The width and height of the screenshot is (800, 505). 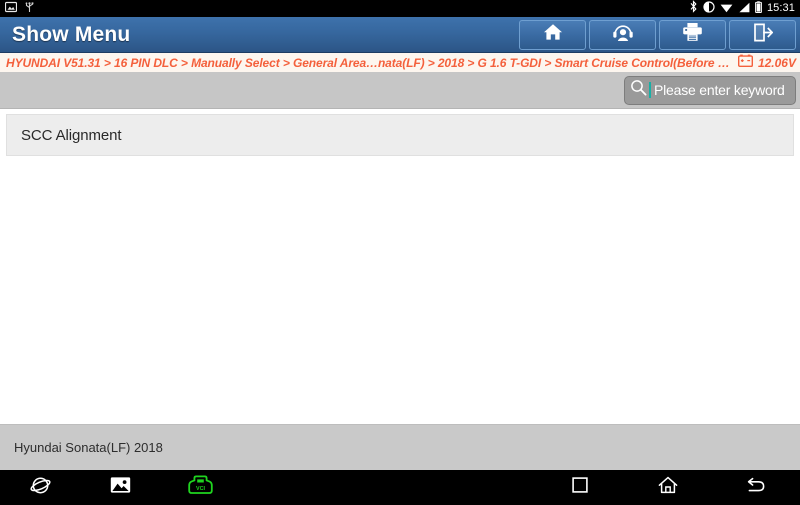 I want to click on vehicle-info-bar: Hyundai Sonata(LF) 2018, so click(x=400, y=447).